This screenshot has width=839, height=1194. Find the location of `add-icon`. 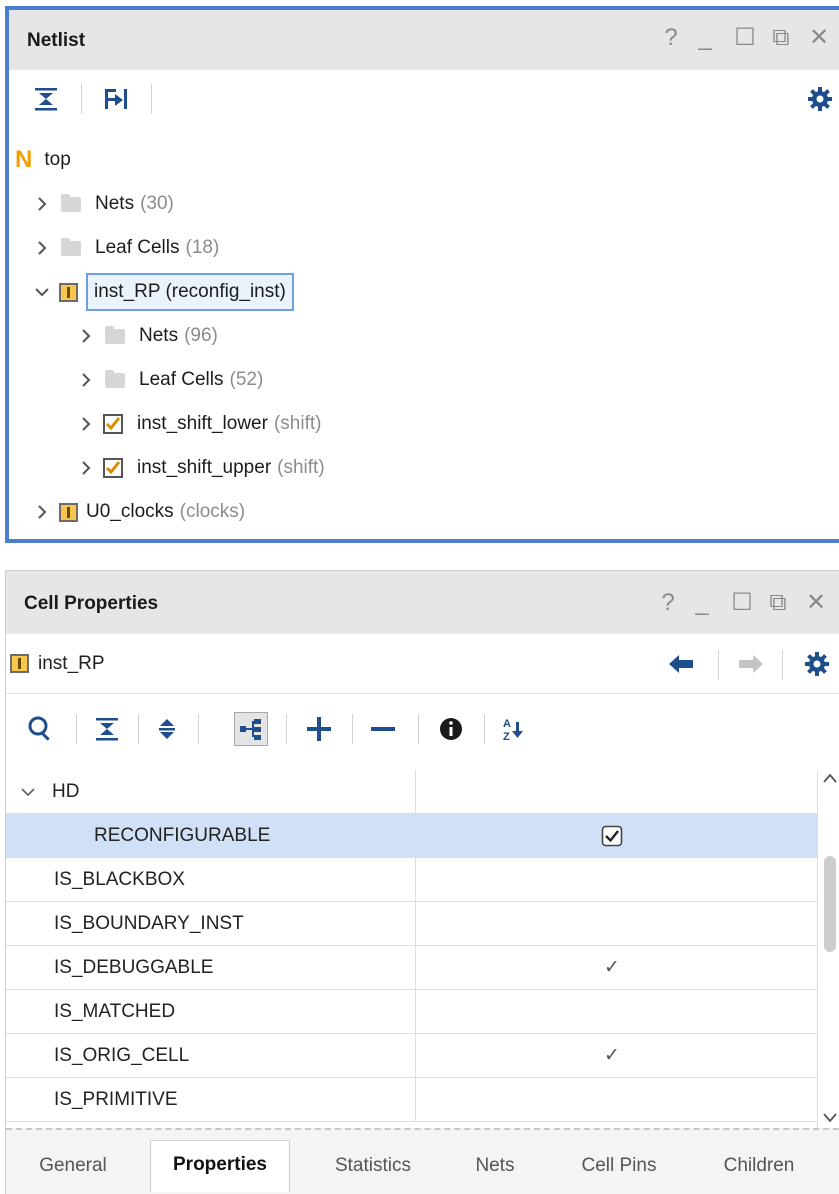

add-icon is located at coordinates (319, 729).